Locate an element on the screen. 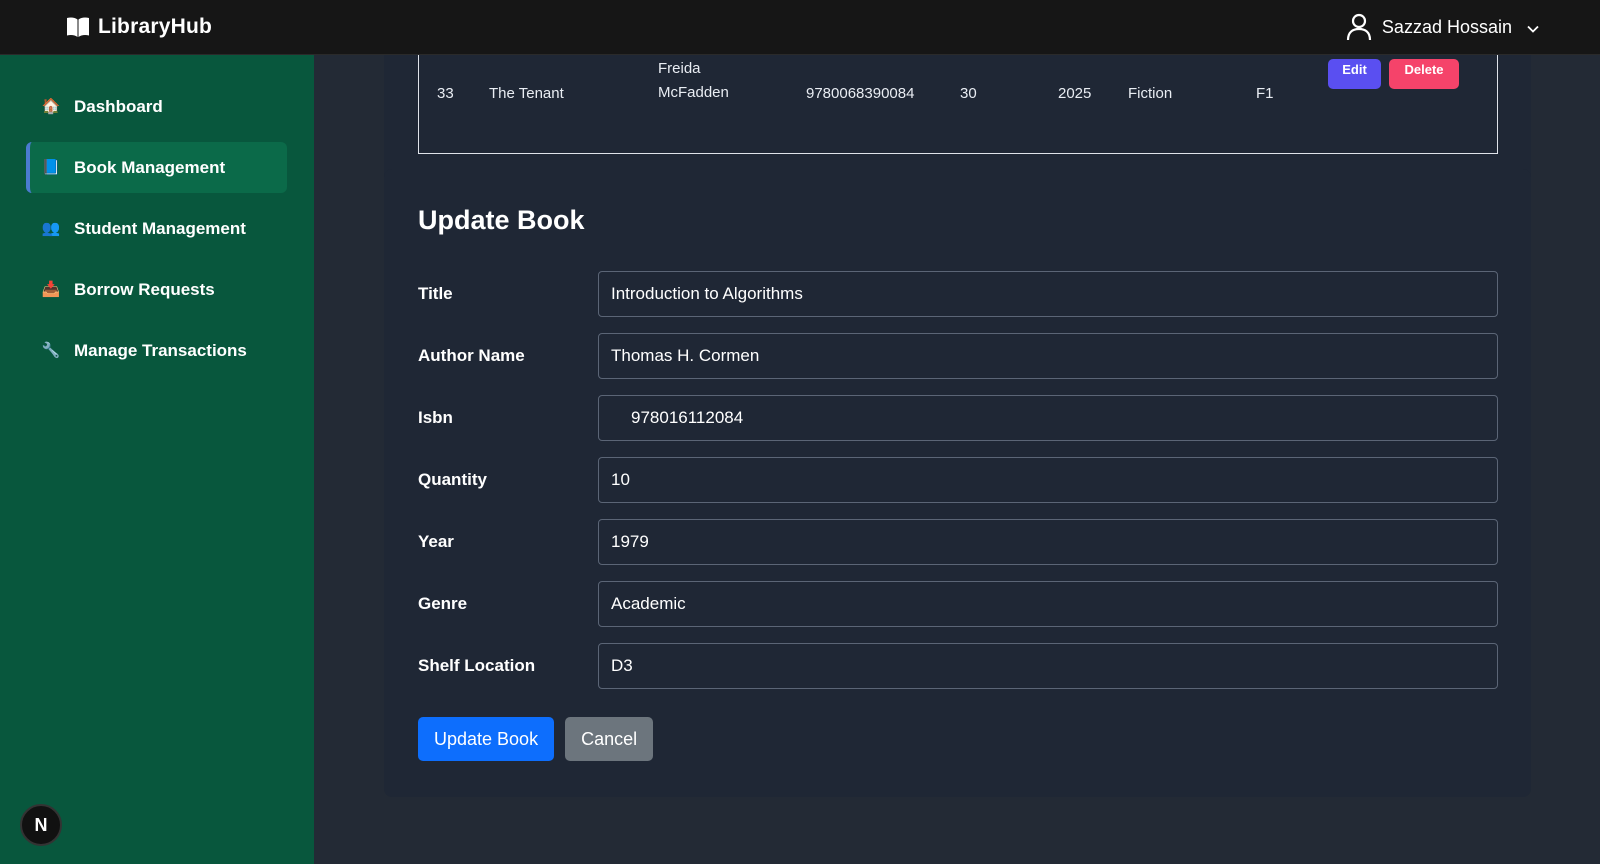 This screenshot has height=864, width=1600. sidebar-item-label: Manage Transactions is located at coordinates (160, 350).